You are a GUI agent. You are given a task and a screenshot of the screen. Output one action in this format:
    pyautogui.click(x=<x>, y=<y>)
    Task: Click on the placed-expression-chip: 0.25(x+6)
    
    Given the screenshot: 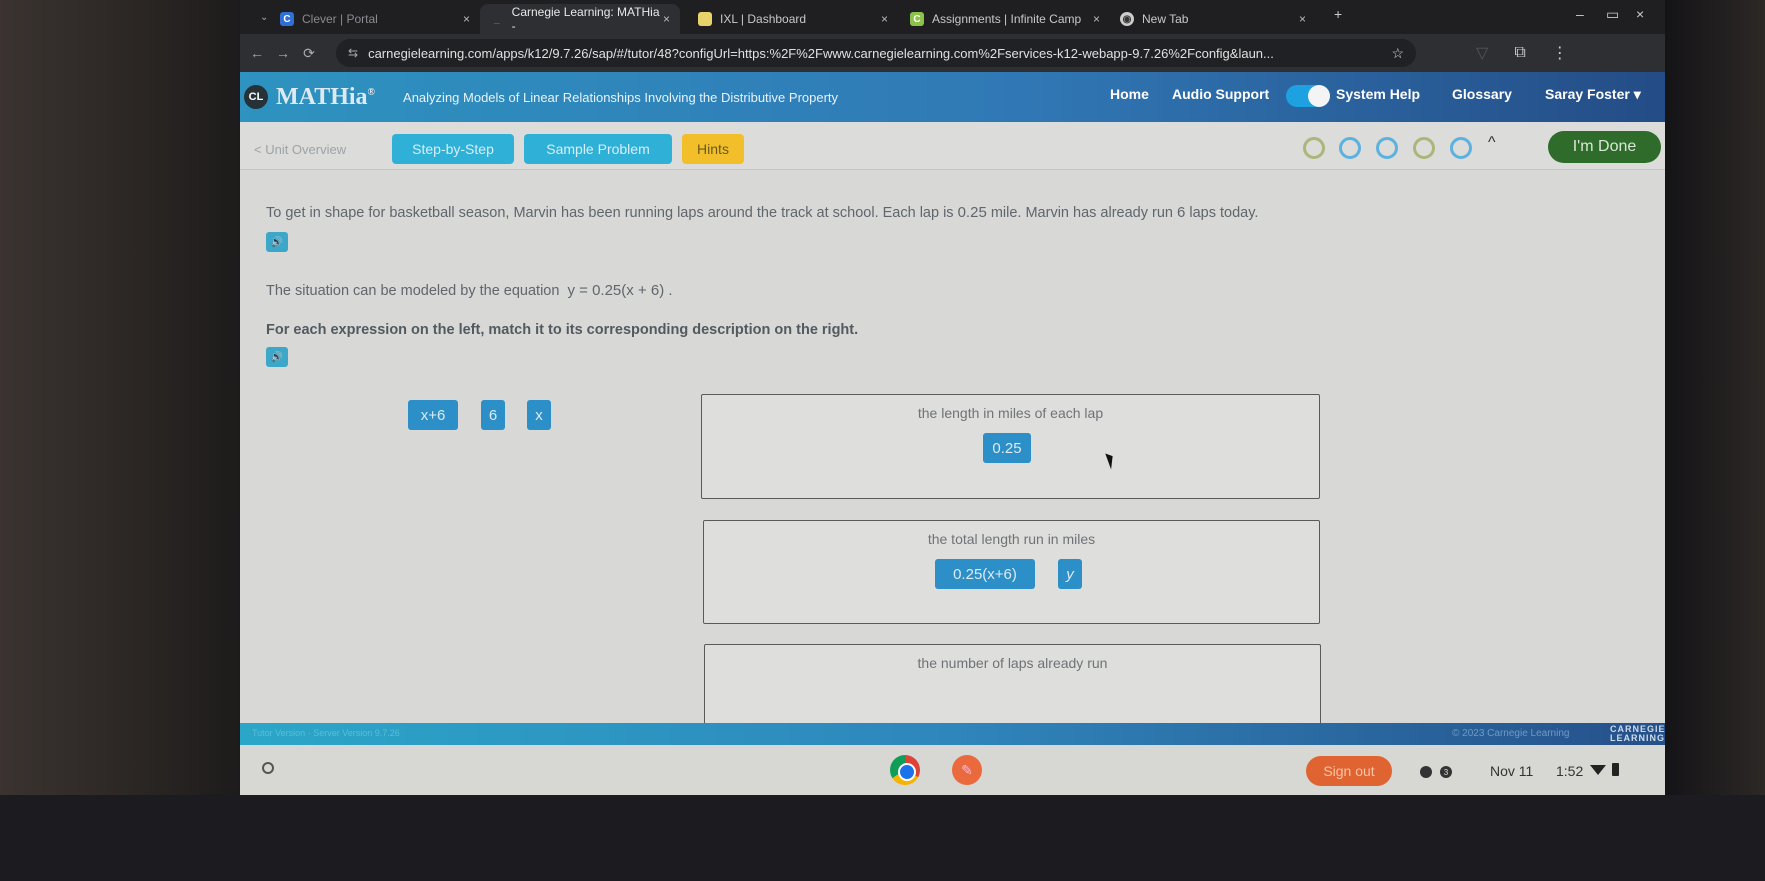 What is the action you would take?
    pyautogui.click(x=985, y=574)
    